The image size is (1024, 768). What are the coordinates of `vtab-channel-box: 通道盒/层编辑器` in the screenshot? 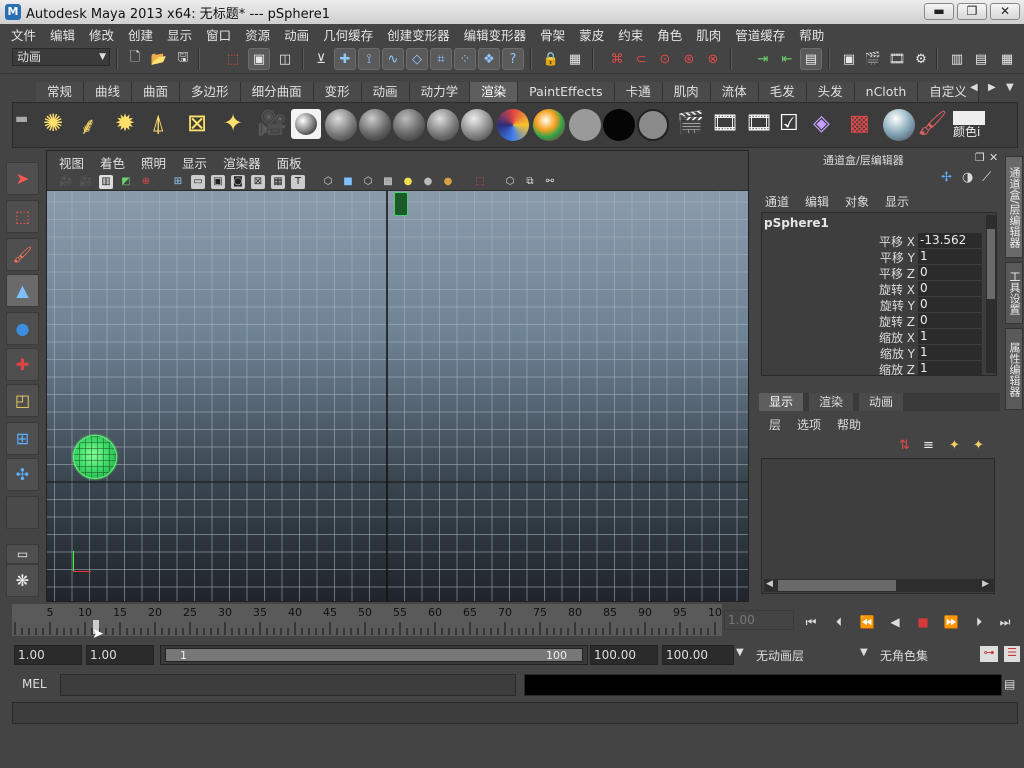 It's located at (1014, 207).